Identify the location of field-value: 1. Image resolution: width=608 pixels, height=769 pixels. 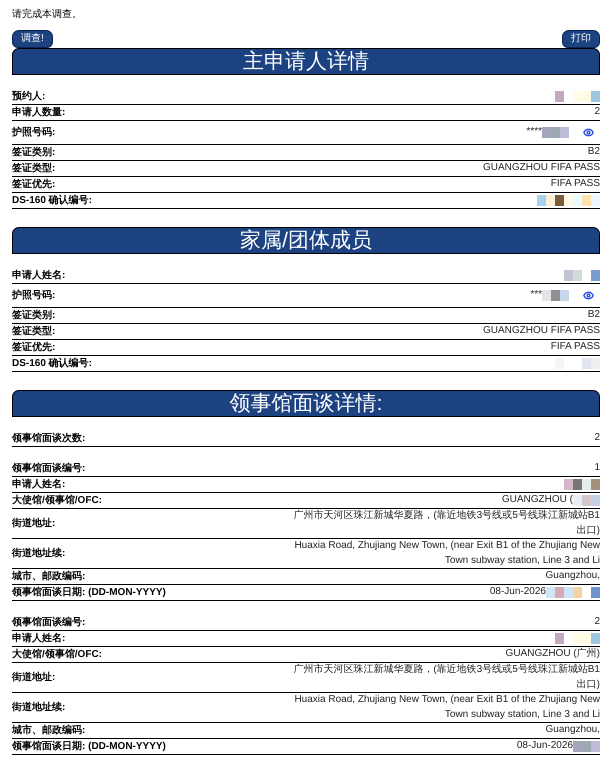
(597, 468).